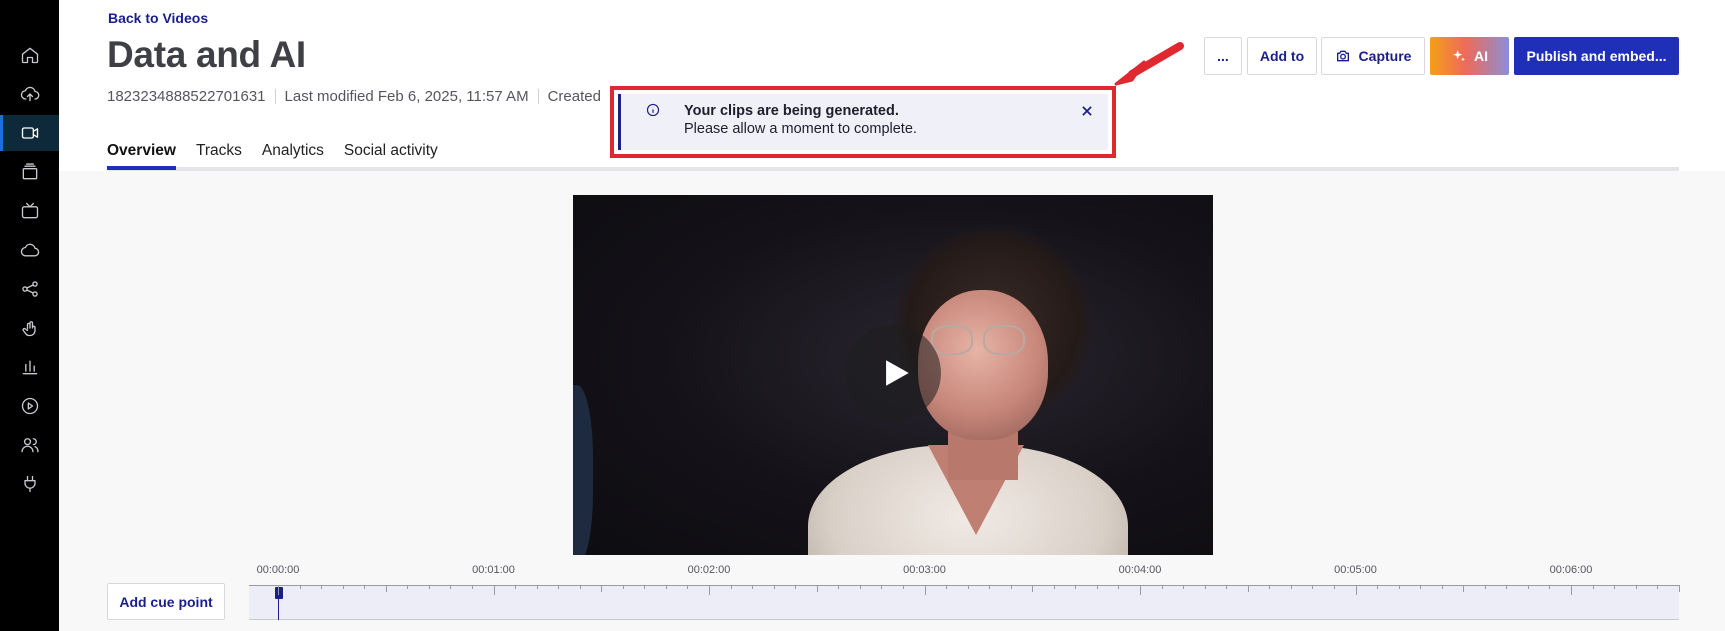 This screenshot has width=1725, height=631. I want to click on folders-icon, so click(29, 171).